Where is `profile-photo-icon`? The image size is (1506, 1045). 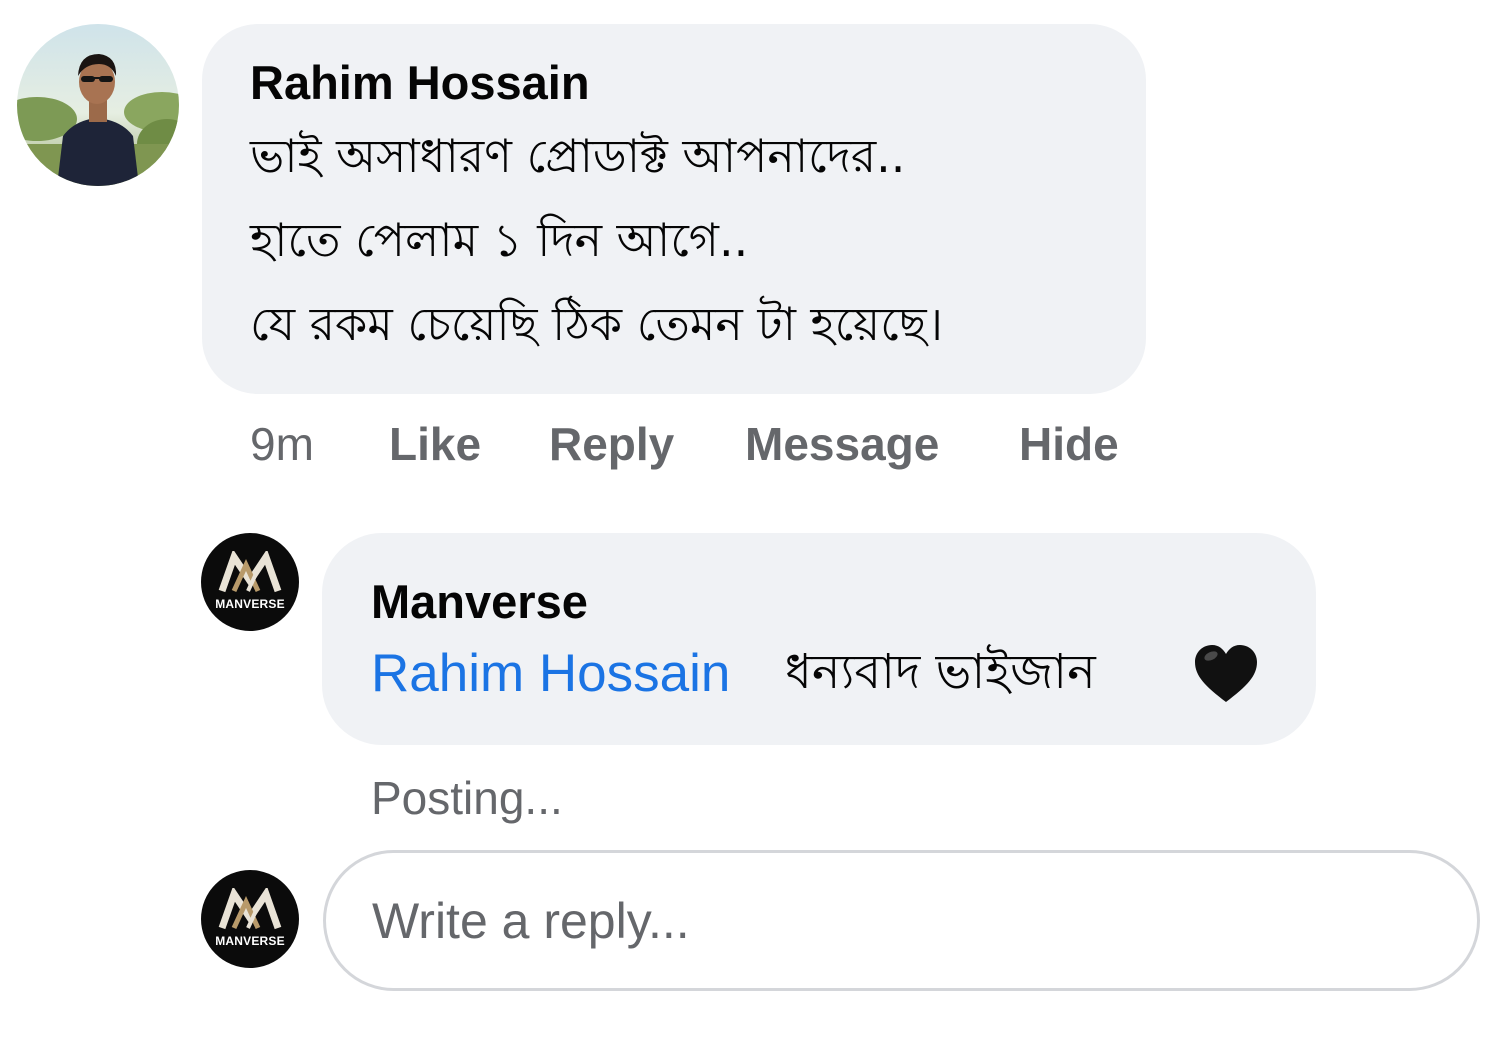 profile-photo-icon is located at coordinates (98, 105).